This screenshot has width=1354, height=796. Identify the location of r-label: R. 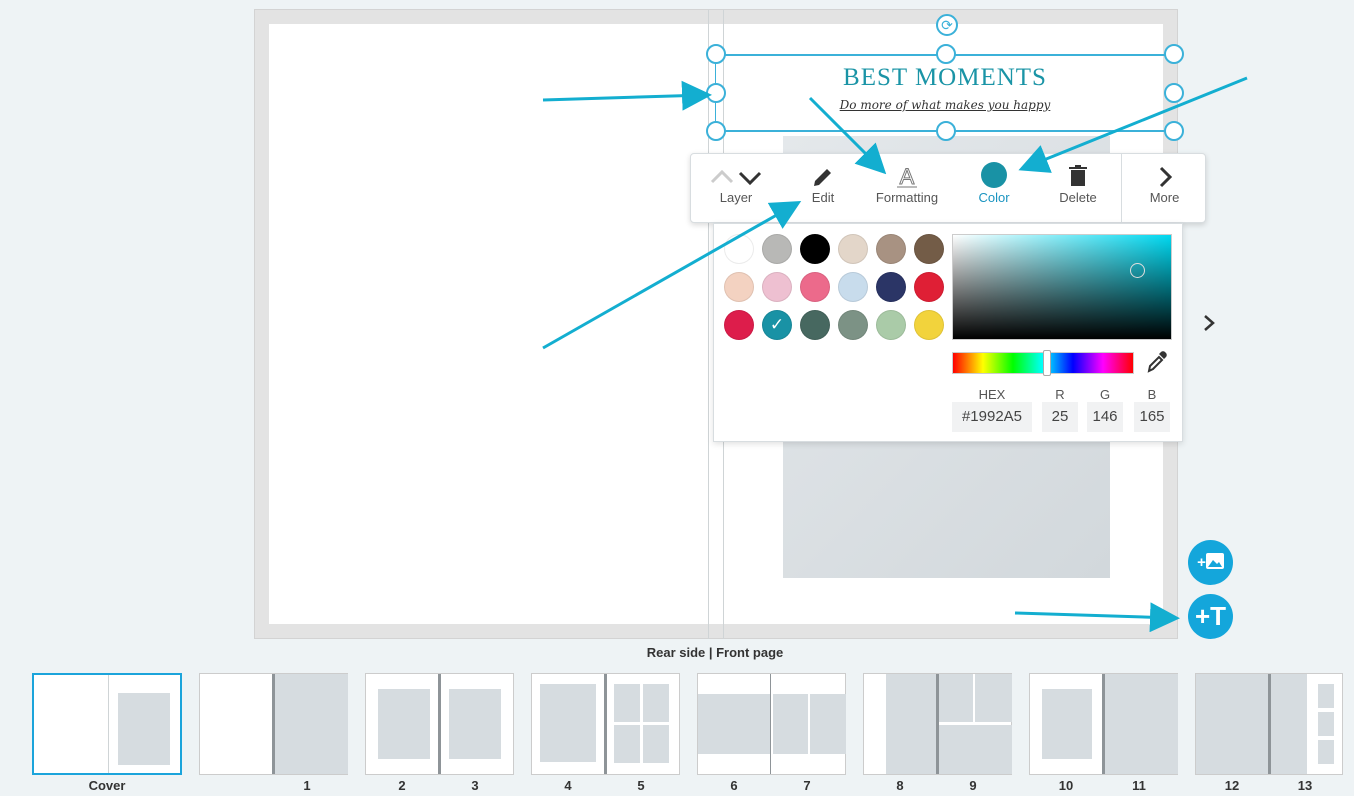
(1060, 394).